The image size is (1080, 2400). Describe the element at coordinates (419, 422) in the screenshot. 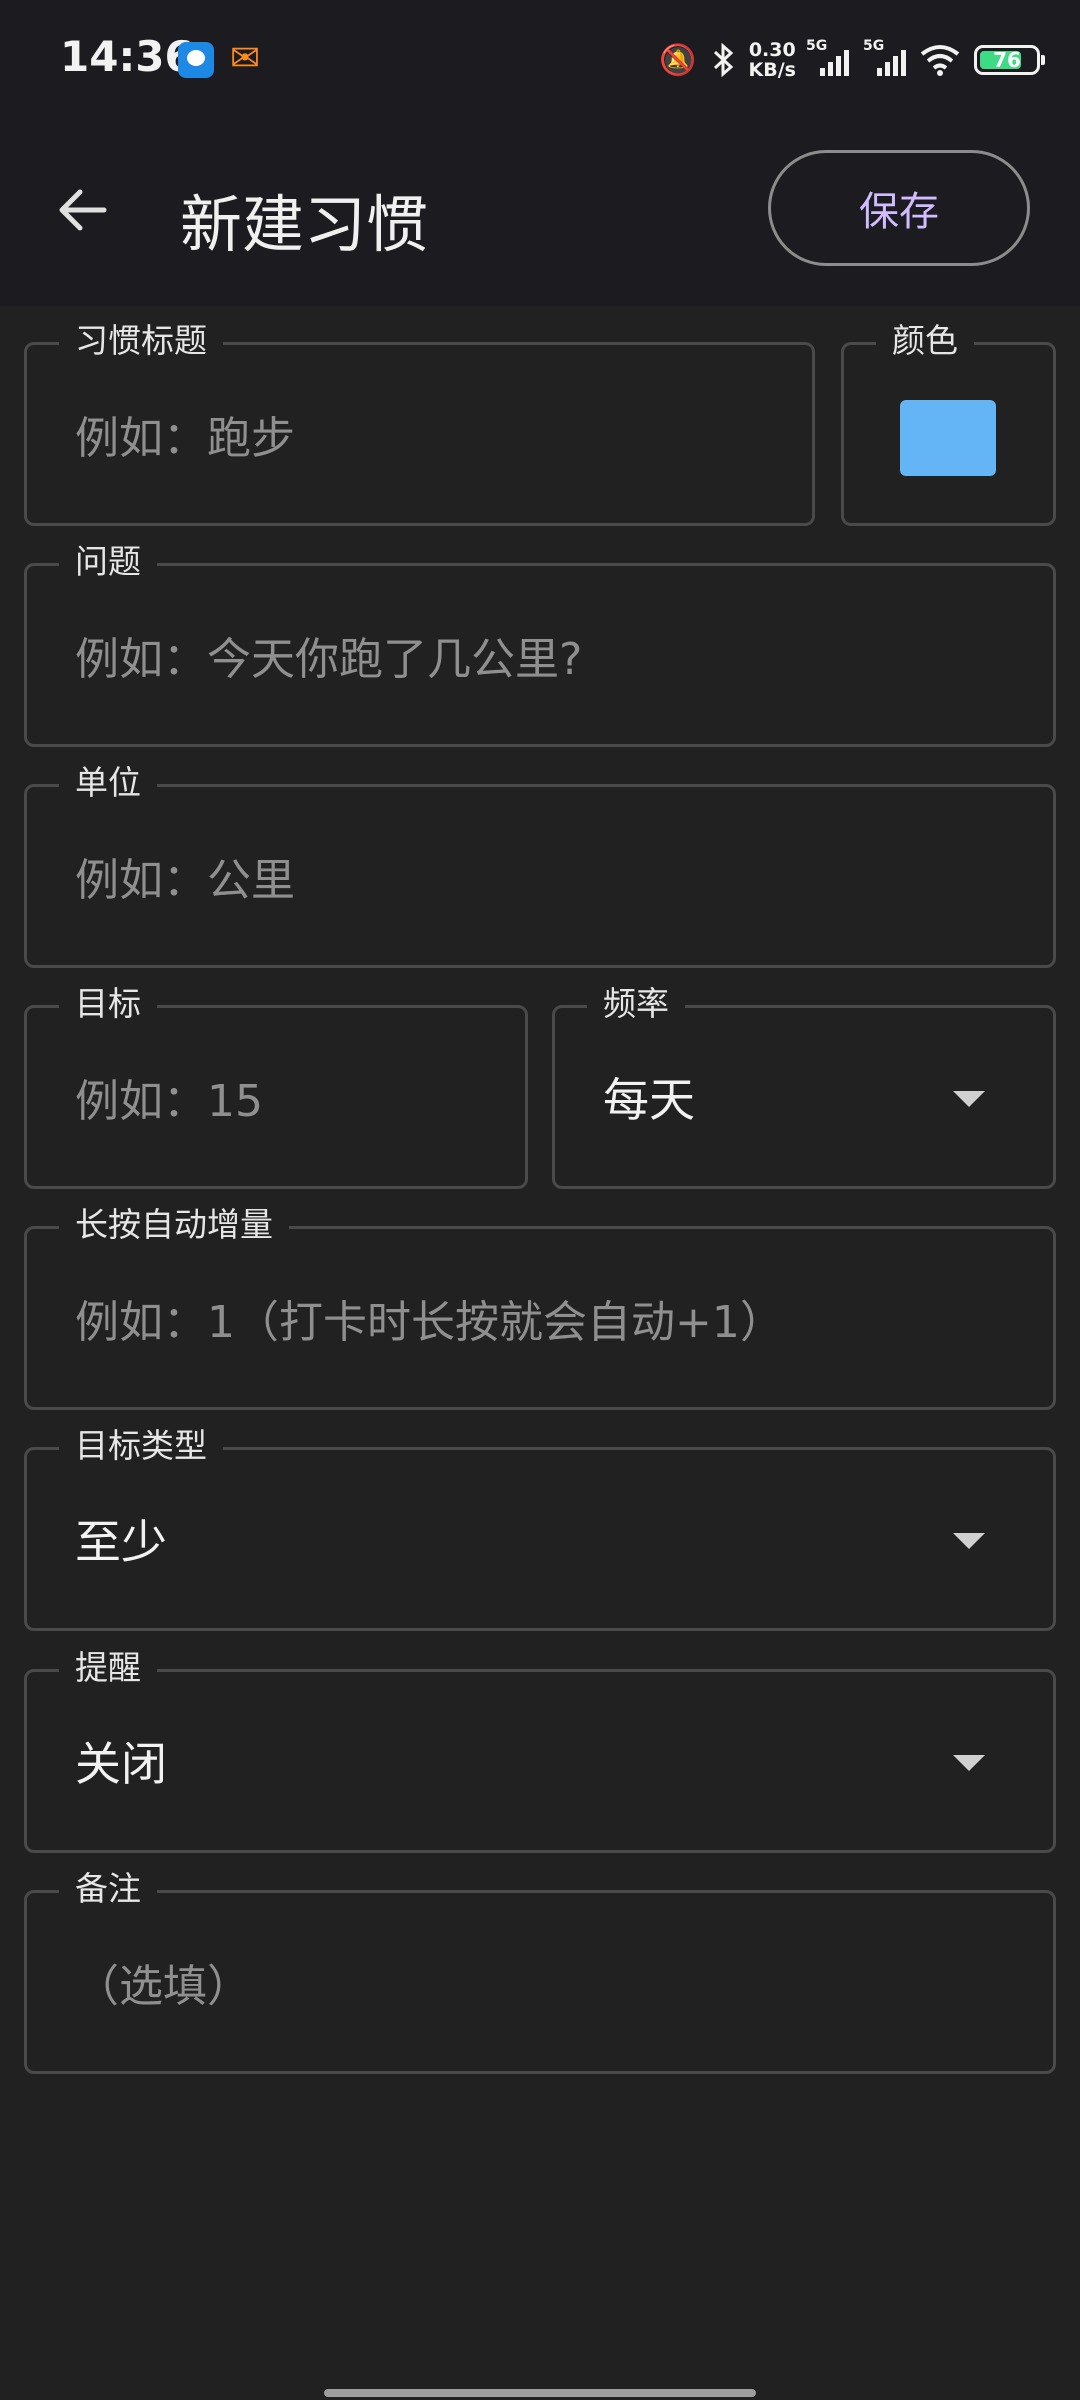

I see `habit-title-field: 习惯标题 例如：跑步` at that location.